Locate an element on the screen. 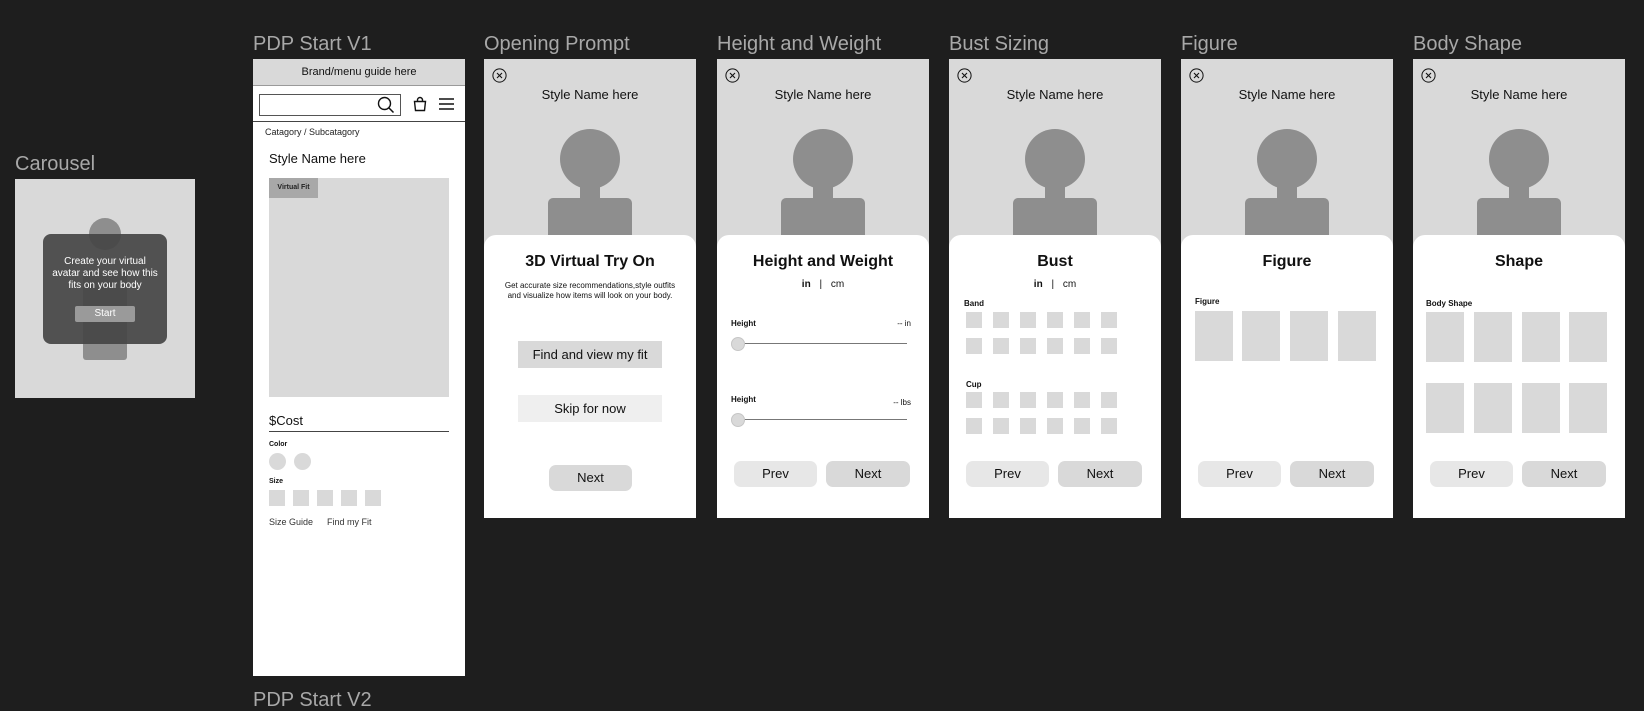 The image size is (1644, 711). frame-label-pdp-v1: PDP Start V1 is located at coordinates (312, 44).